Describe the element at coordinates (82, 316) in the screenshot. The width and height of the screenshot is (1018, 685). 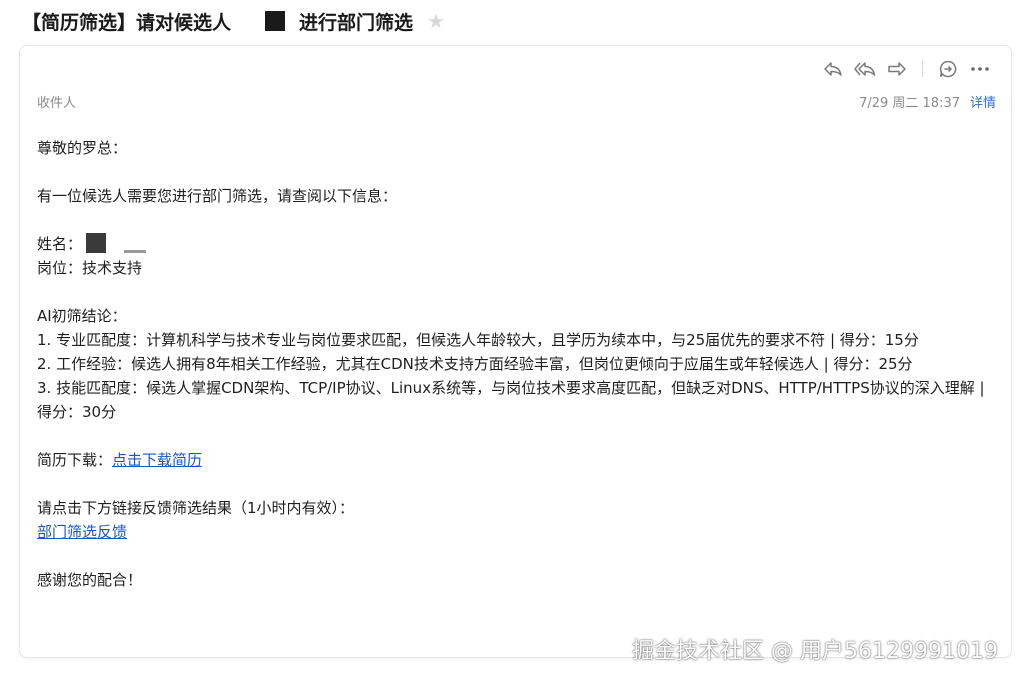
I see `ai-title: AI初筛结论：` at that location.